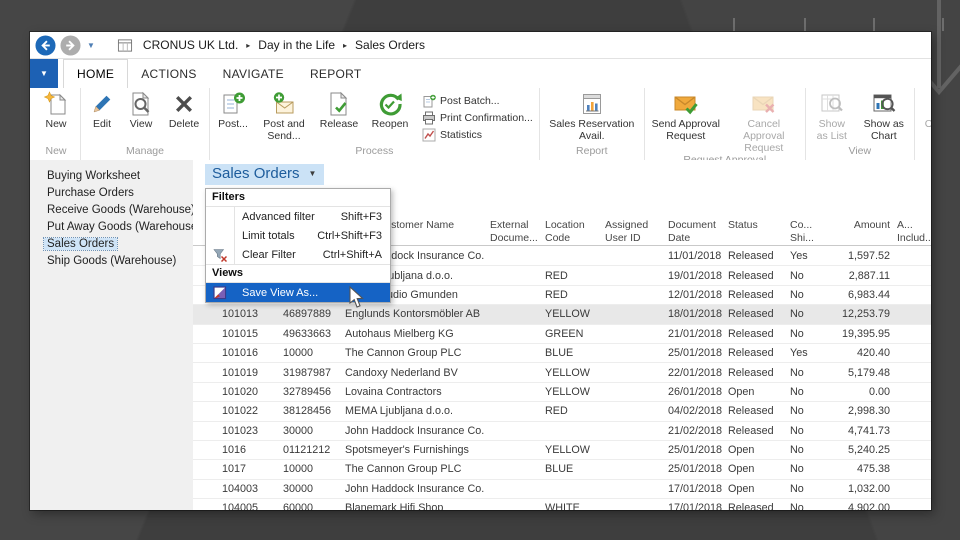 Image resolution: width=960 pixels, height=540 pixels. Describe the element at coordinates (924, 110) in the screenshot. I see `onenote-button: NOneNote` at that location.